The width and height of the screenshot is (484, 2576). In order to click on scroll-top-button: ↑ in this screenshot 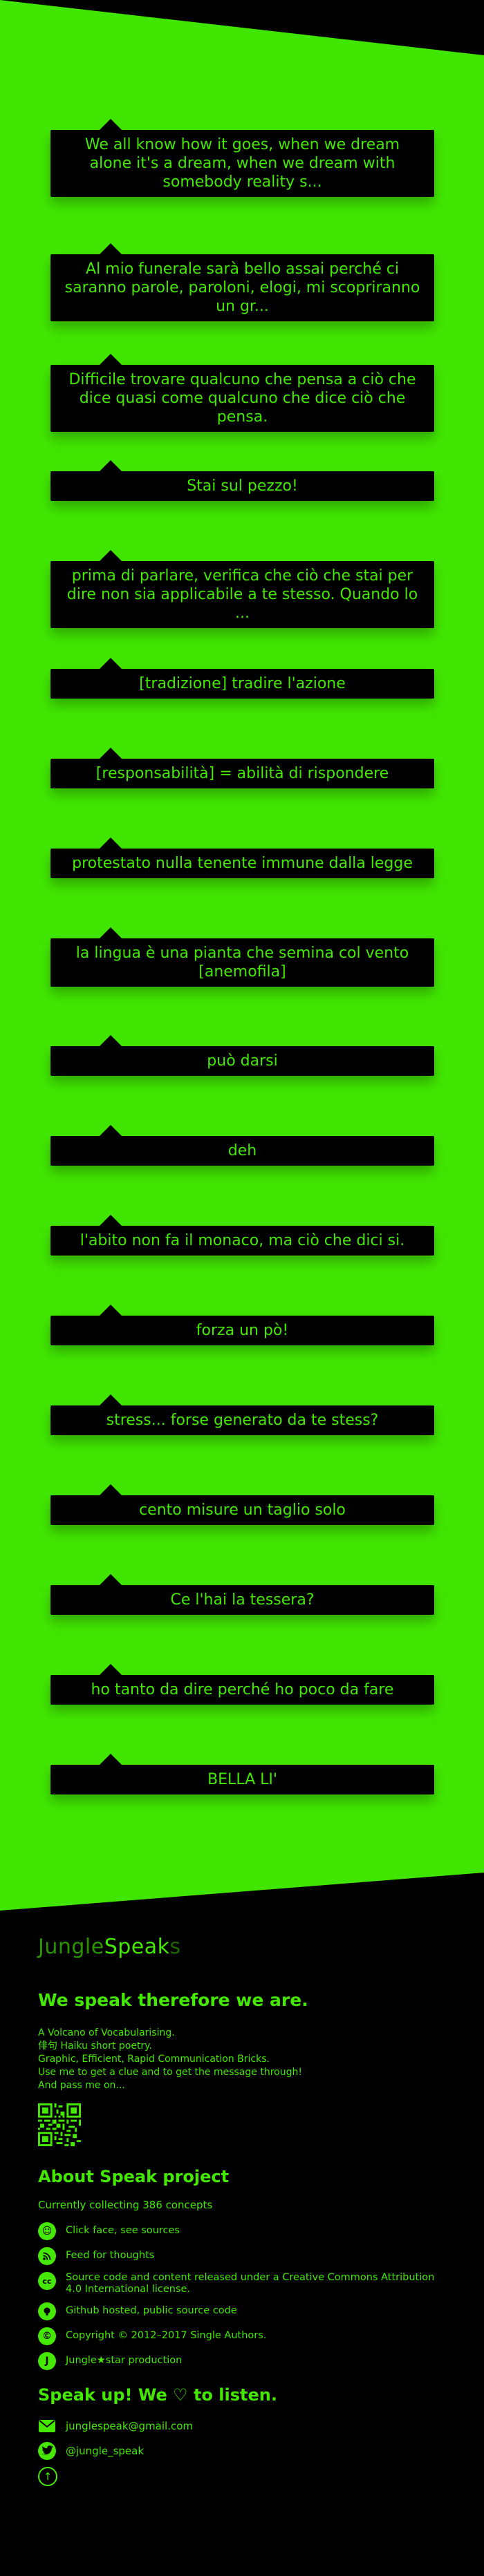, I will do `click(47, 2476)`.